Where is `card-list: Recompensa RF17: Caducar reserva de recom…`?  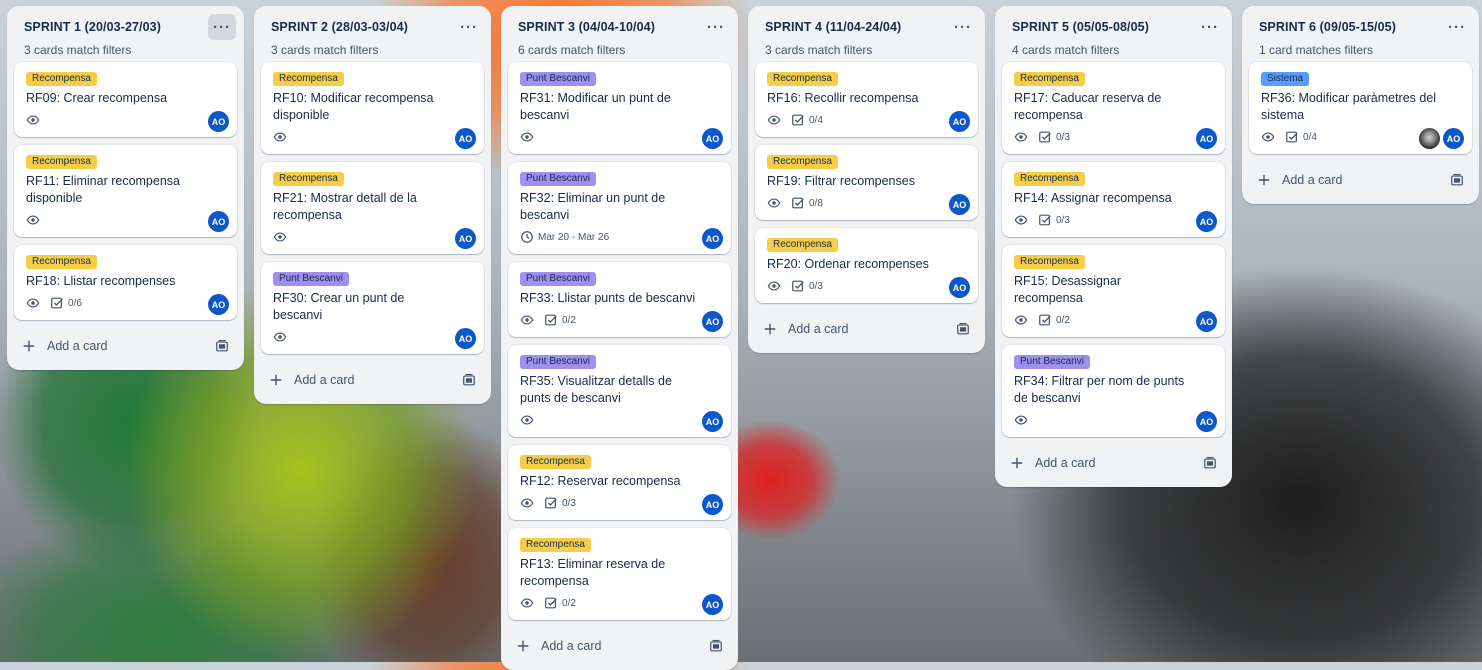
card-list: Recompensa RF17: Caducar reserva de recom… is located at coordinates (1113, 249).